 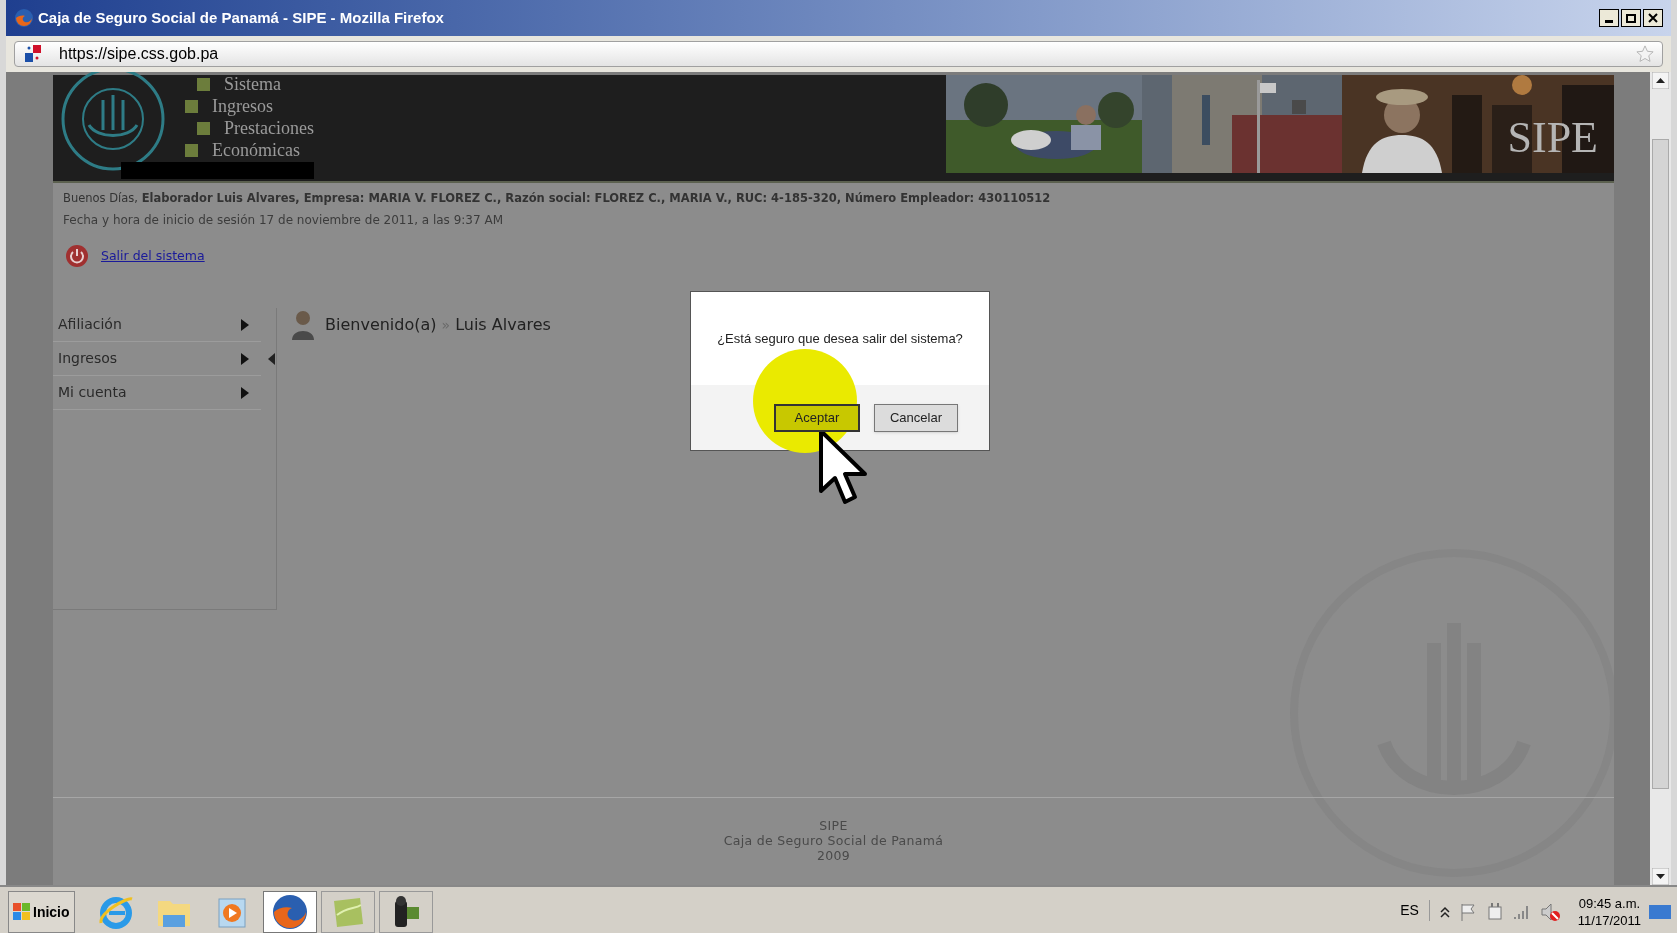 What do you see at coordinates (916, 417) in the screenshot?
I see `dialog-button: Cancelar` at bounding box center [916, 417].